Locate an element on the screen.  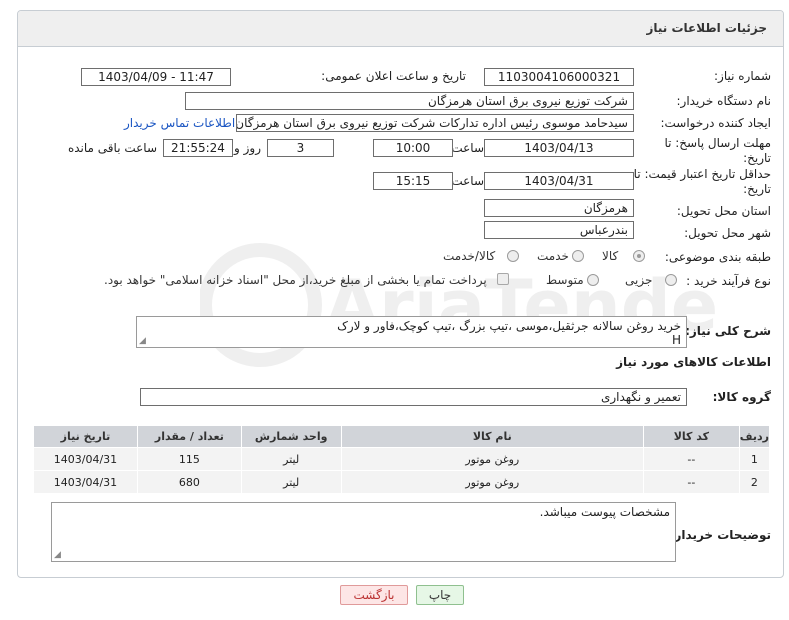
table-row: 1 -- روغن موتور لیتر 115 1403/04/31 is located at coordinates (402, 459).